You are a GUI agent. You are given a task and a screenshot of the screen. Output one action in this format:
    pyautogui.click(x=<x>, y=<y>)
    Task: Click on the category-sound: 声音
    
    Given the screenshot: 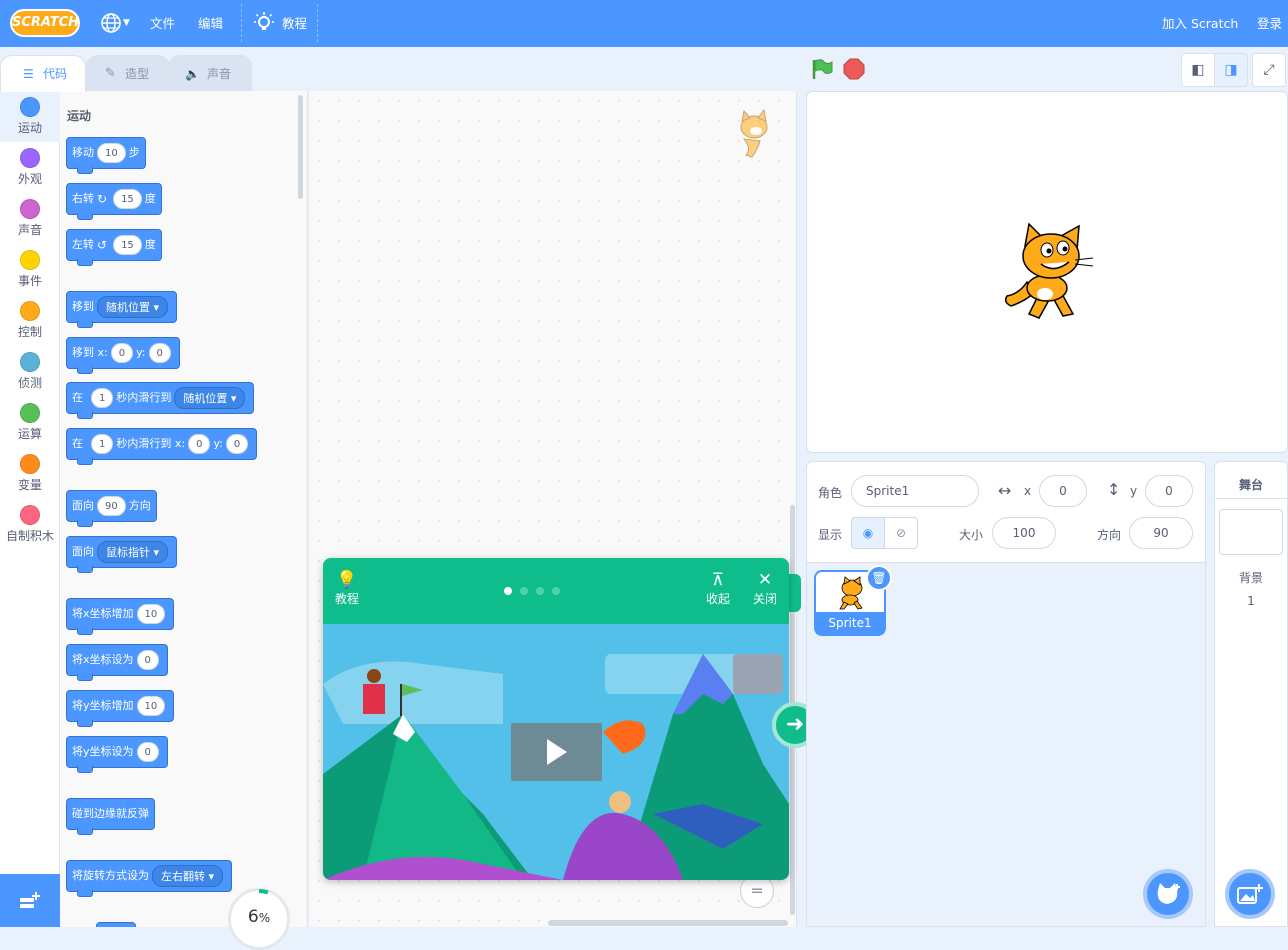 What is the action you would take?
    pyautogui.click(x=30, y=218)
    